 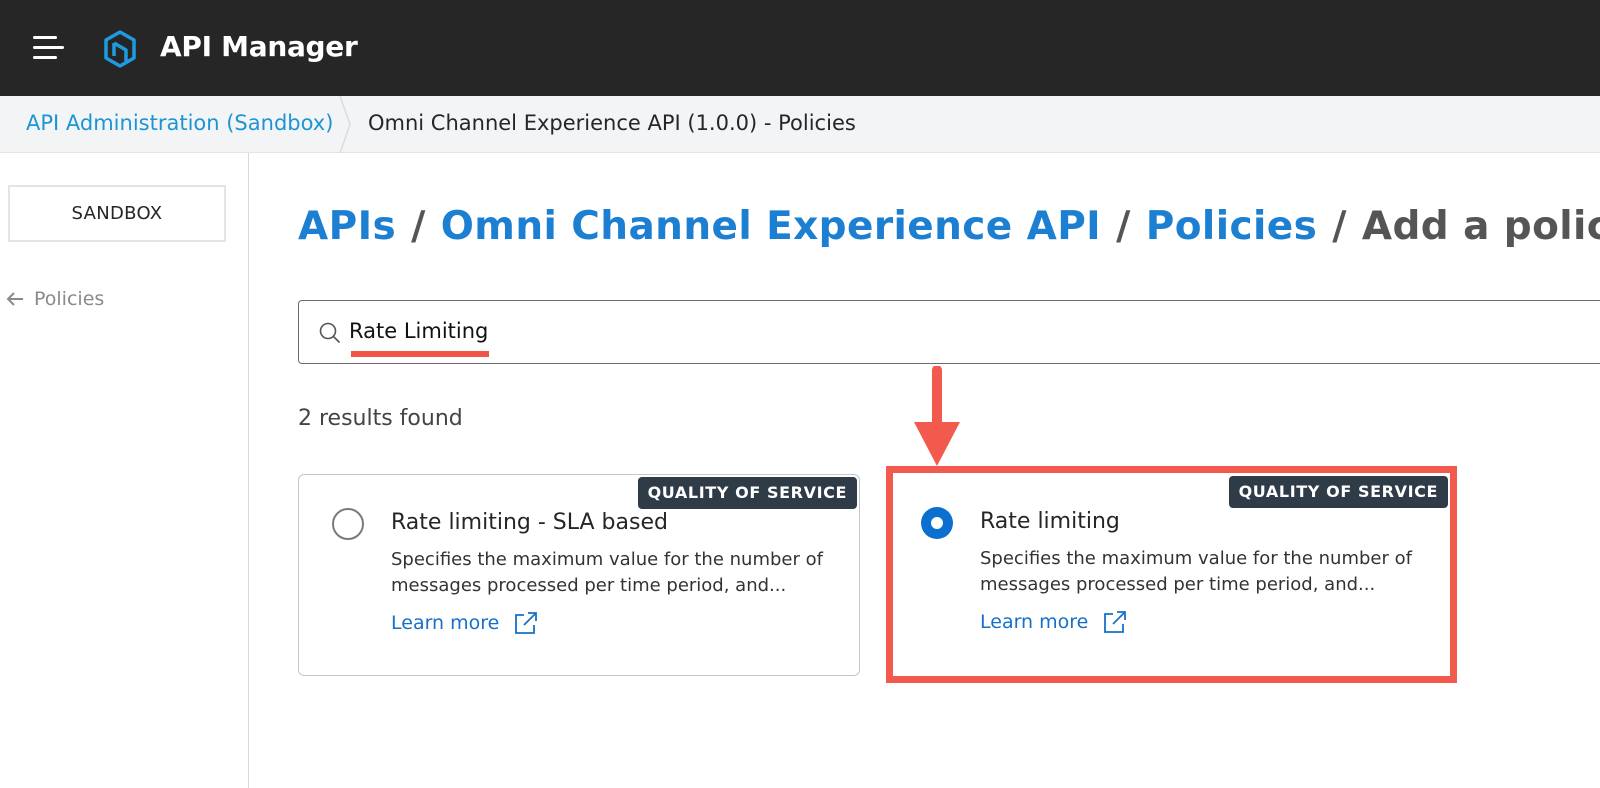 I want to click on back-to-policies-link: Policies, so click(x=55, y=299).